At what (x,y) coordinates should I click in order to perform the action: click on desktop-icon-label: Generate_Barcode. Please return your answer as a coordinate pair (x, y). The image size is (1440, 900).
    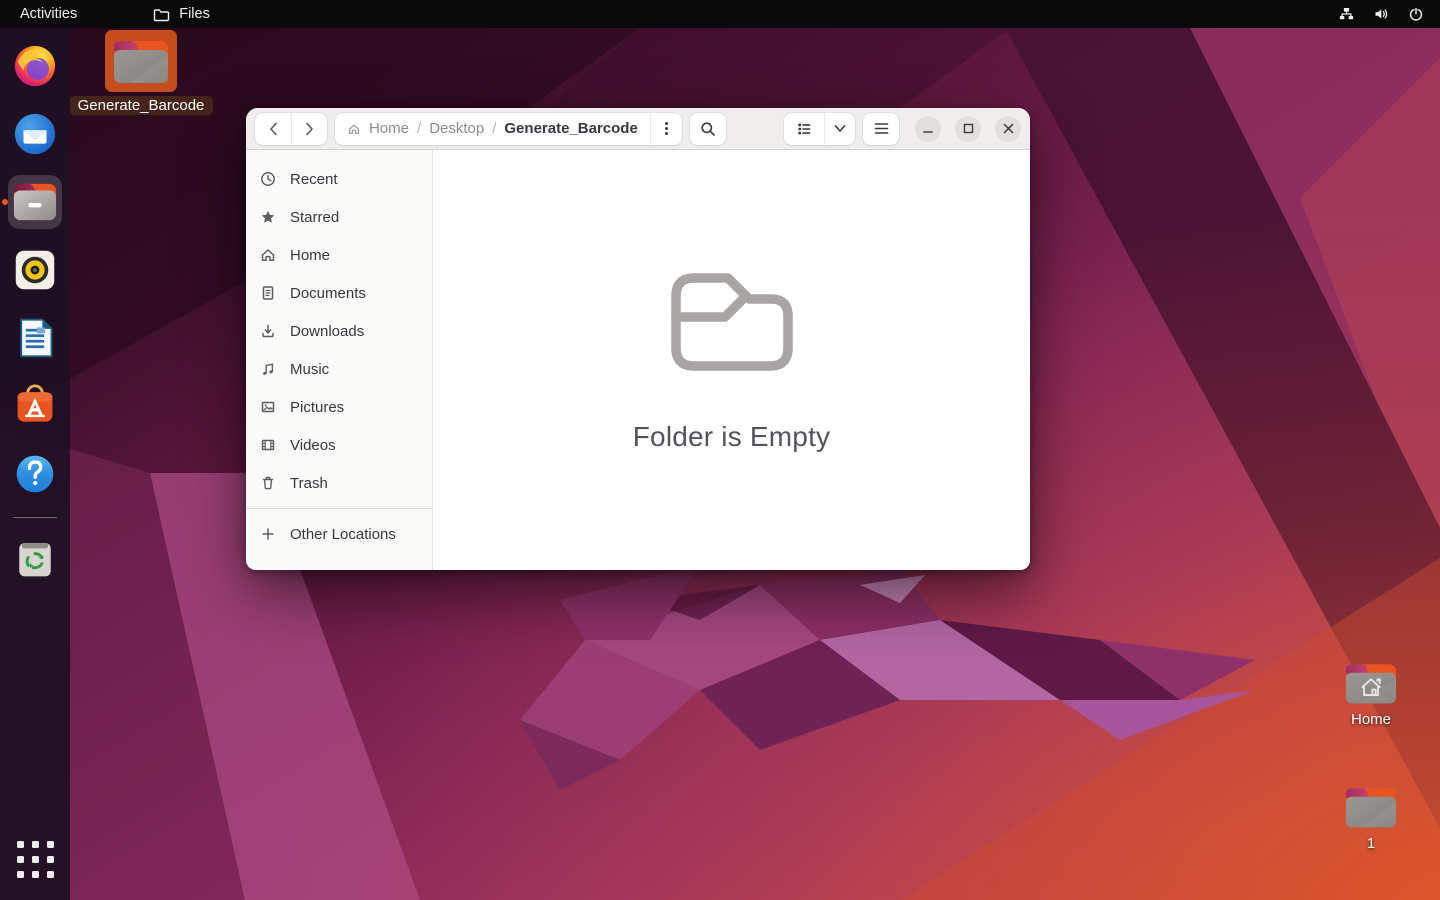
    Looking at the image, I should click on (141, 105).